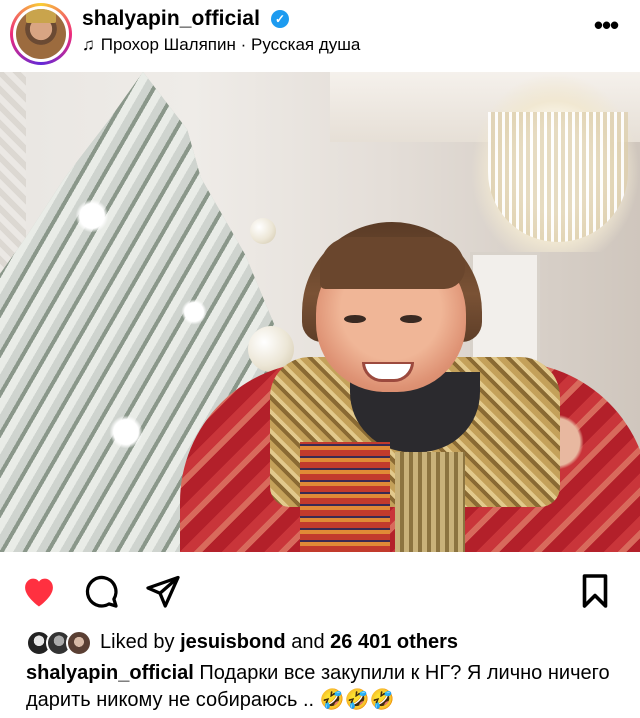 The height and width of the screenshot is (718, 640). I want to click on likes-summary: Liked by jesuisbond and 26 401 others, so click(326, 643).